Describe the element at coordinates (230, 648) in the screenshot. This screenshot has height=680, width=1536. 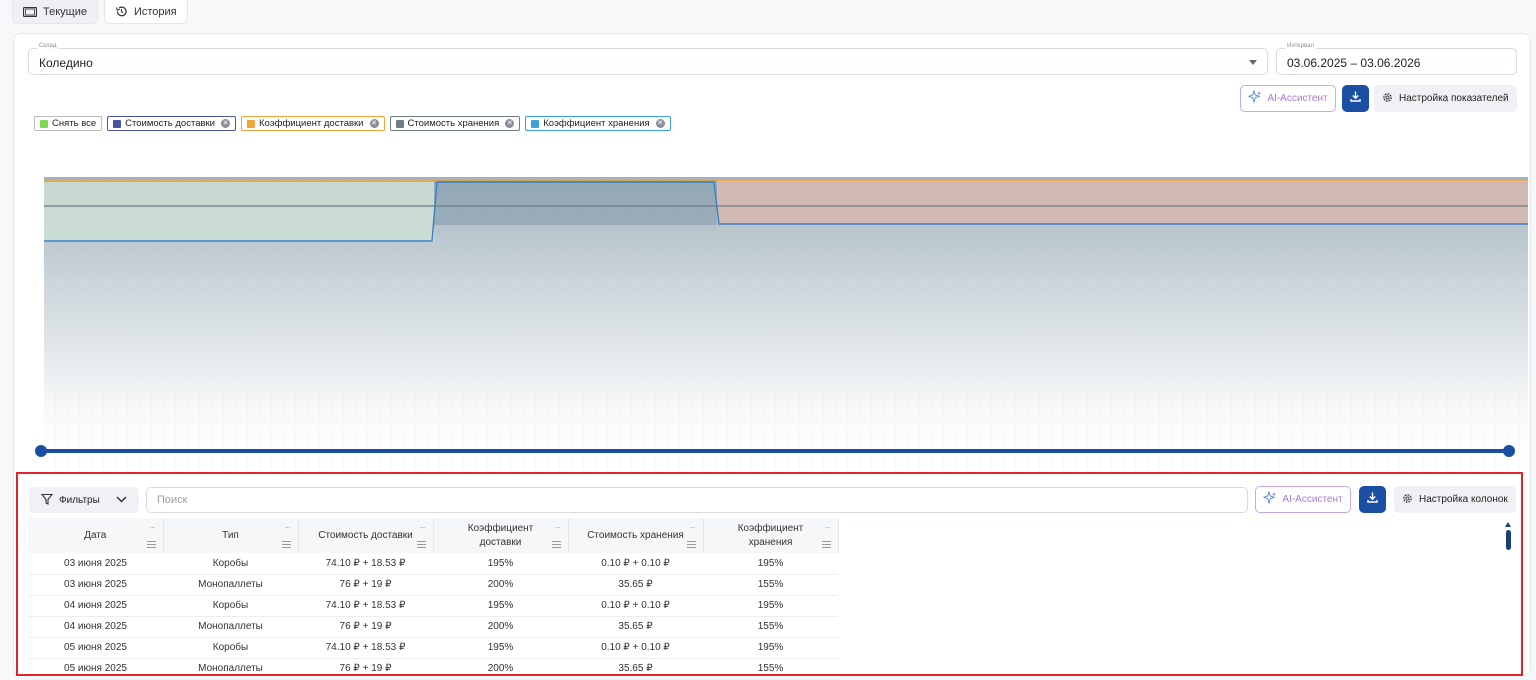
I see `cell-type: Коробы` at that location.